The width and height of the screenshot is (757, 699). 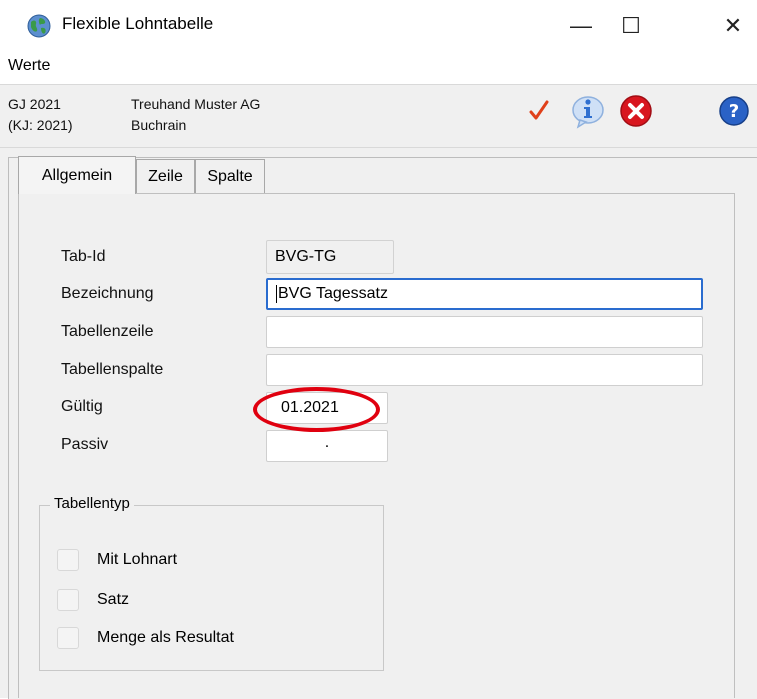 What do you see at coordinates (29, 66) in the screenshot?
I see `menu-item-werte: Werte` at bounding box center [29, 66].